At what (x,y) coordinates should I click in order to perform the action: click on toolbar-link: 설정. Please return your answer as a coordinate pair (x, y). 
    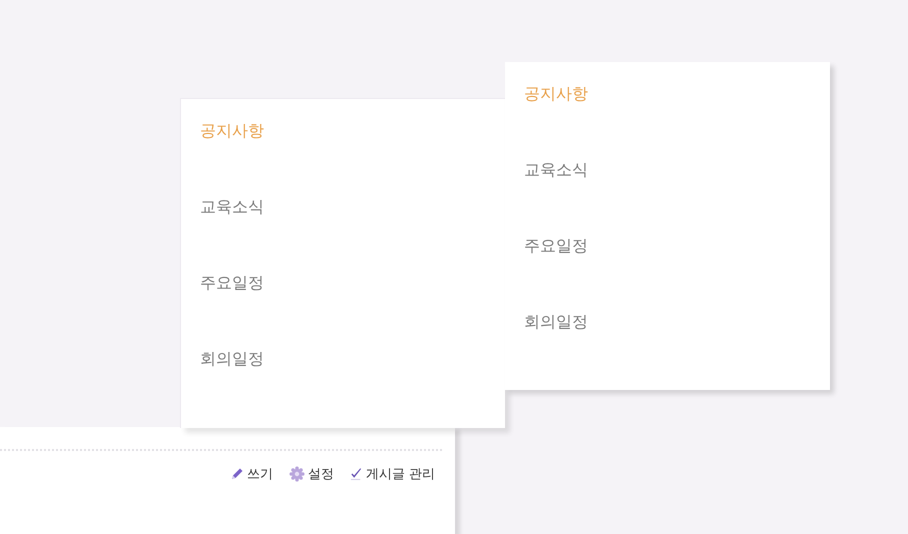
    Looking at the image, I should click on (311, 474).